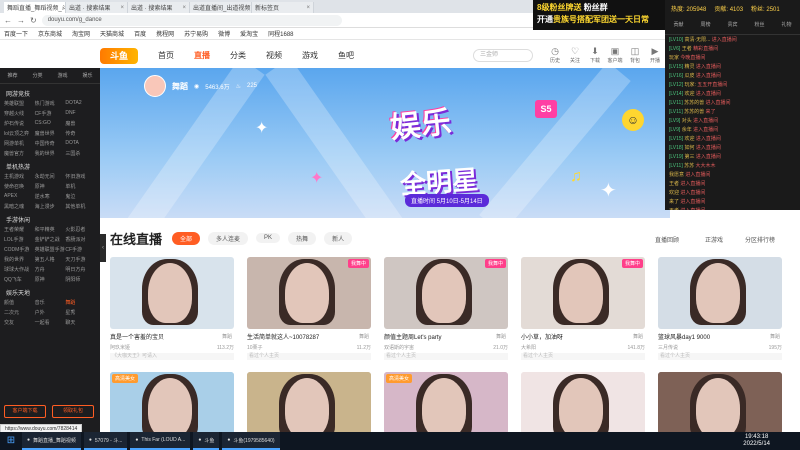  I want to click on sidebar-item: 怀旧游戏, so click(80, 176).